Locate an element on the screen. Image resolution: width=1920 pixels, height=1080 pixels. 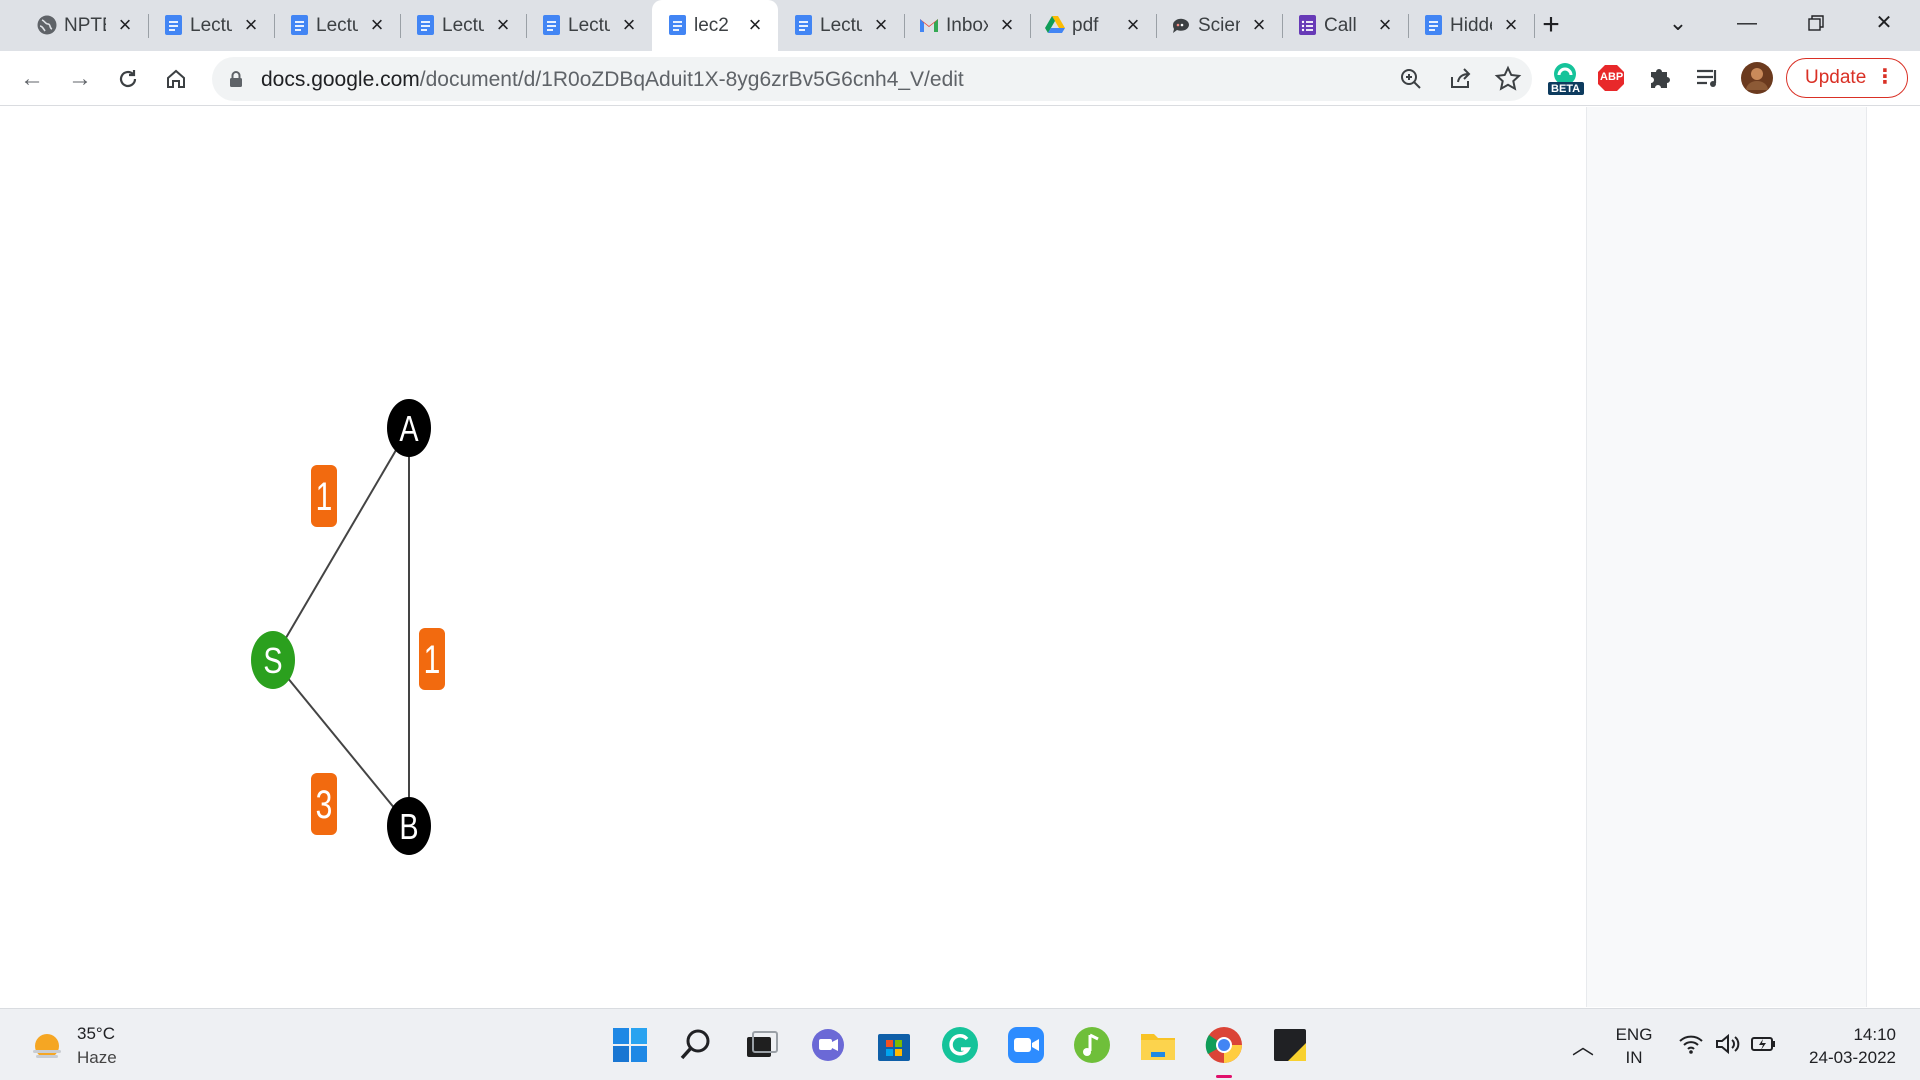
url-host: docs.google.com is located at coordinates (340, 79).